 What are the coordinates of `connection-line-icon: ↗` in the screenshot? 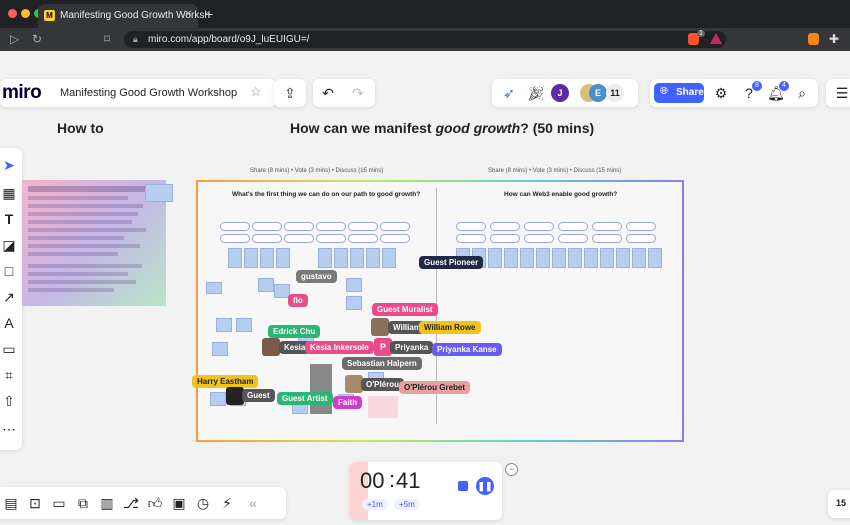 It's located at (10, 297).